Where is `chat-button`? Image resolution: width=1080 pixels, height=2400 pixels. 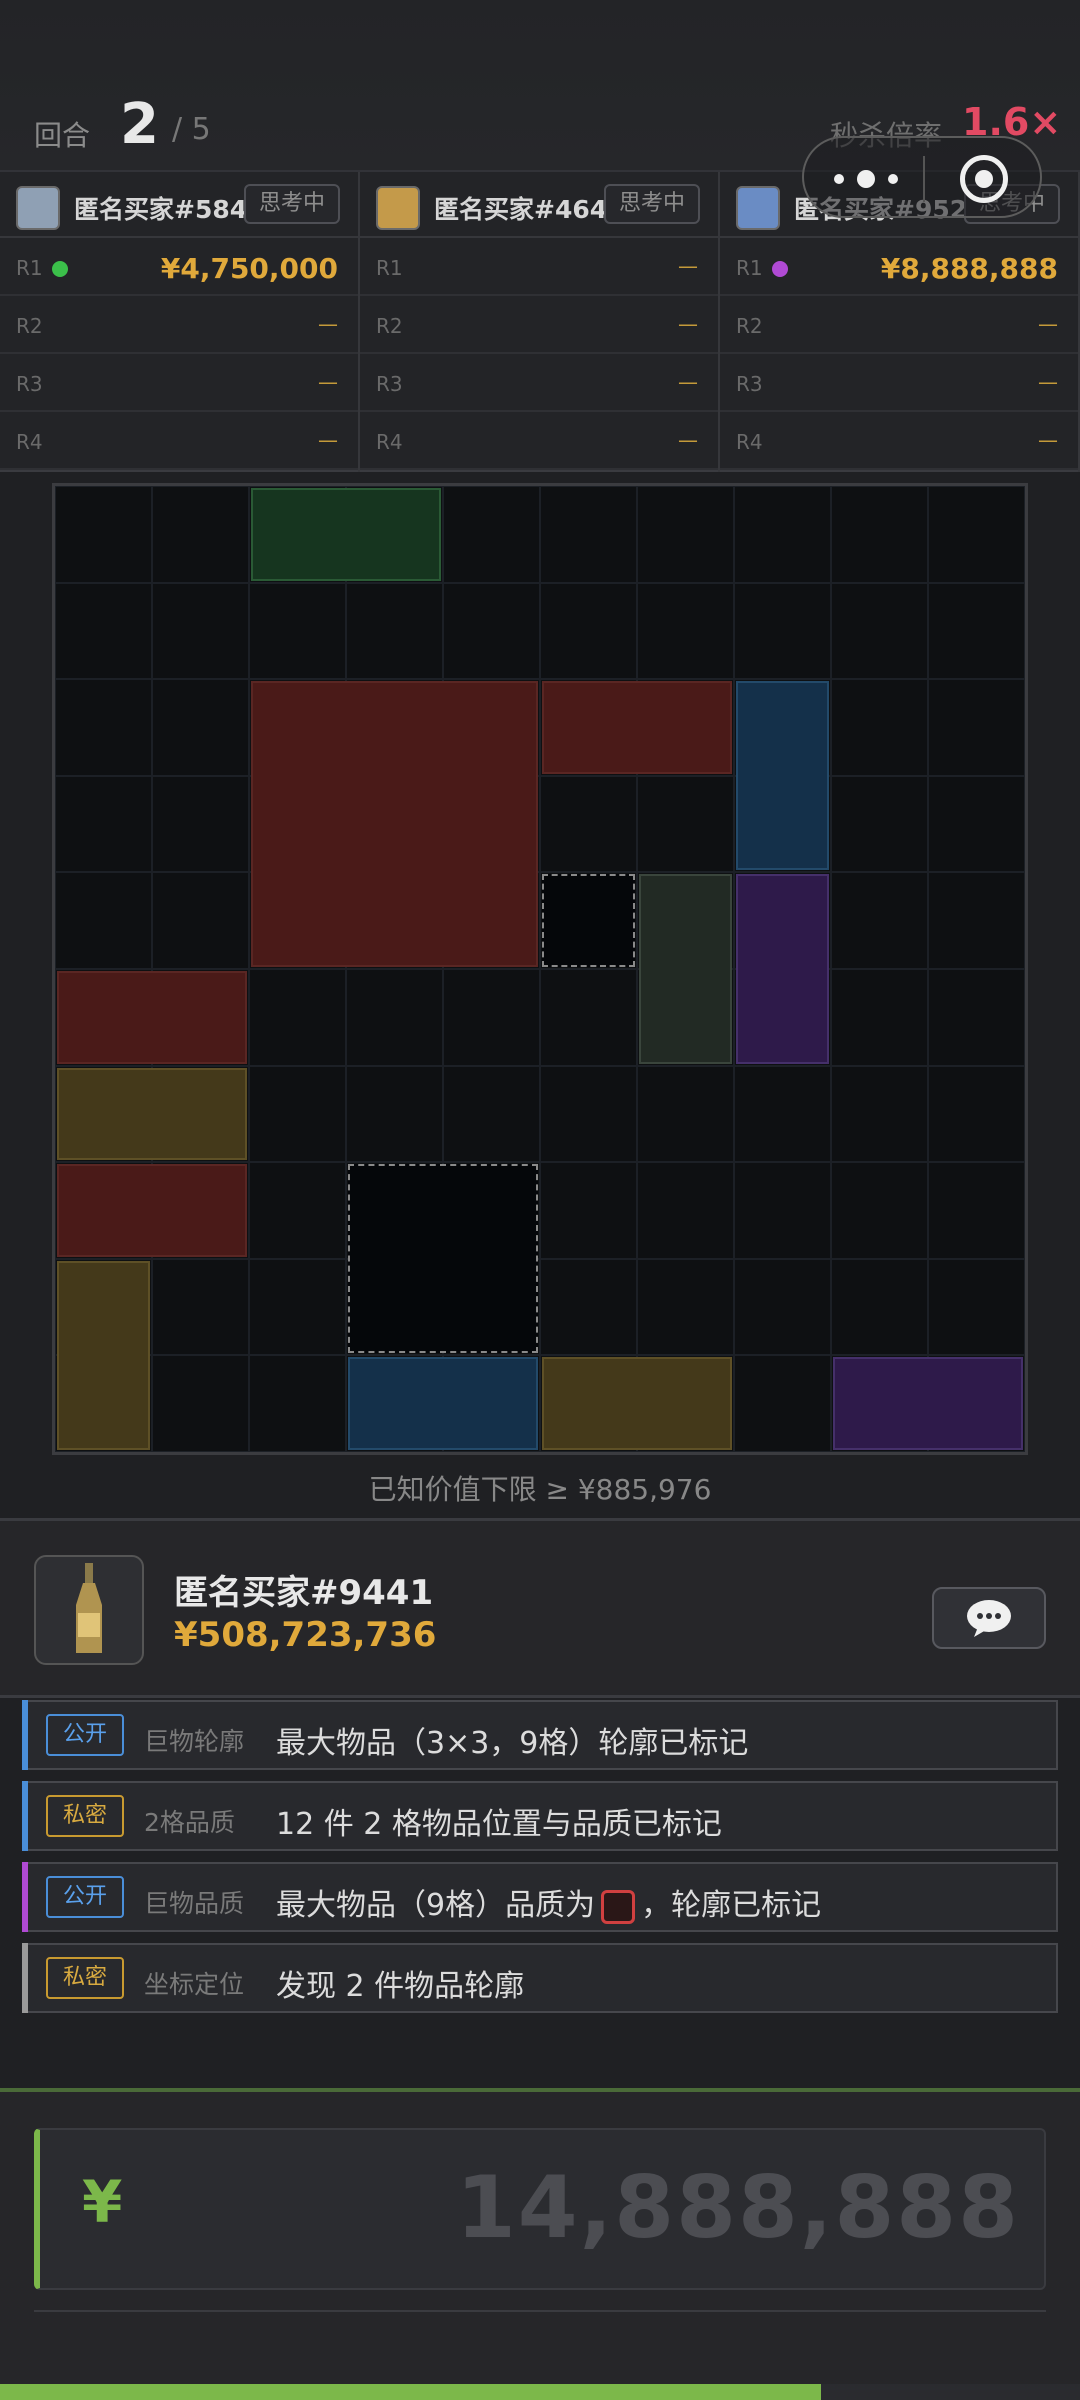
chat-button is located at coordinates (989, 1618).